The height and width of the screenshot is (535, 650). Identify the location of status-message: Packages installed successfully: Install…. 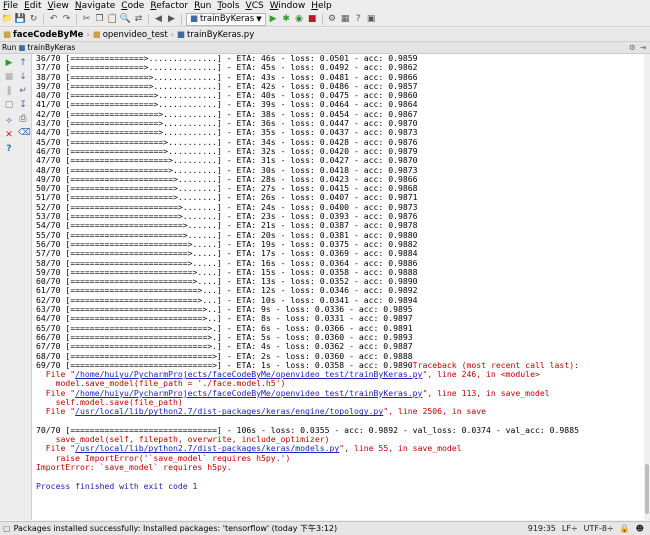
(176, 528).